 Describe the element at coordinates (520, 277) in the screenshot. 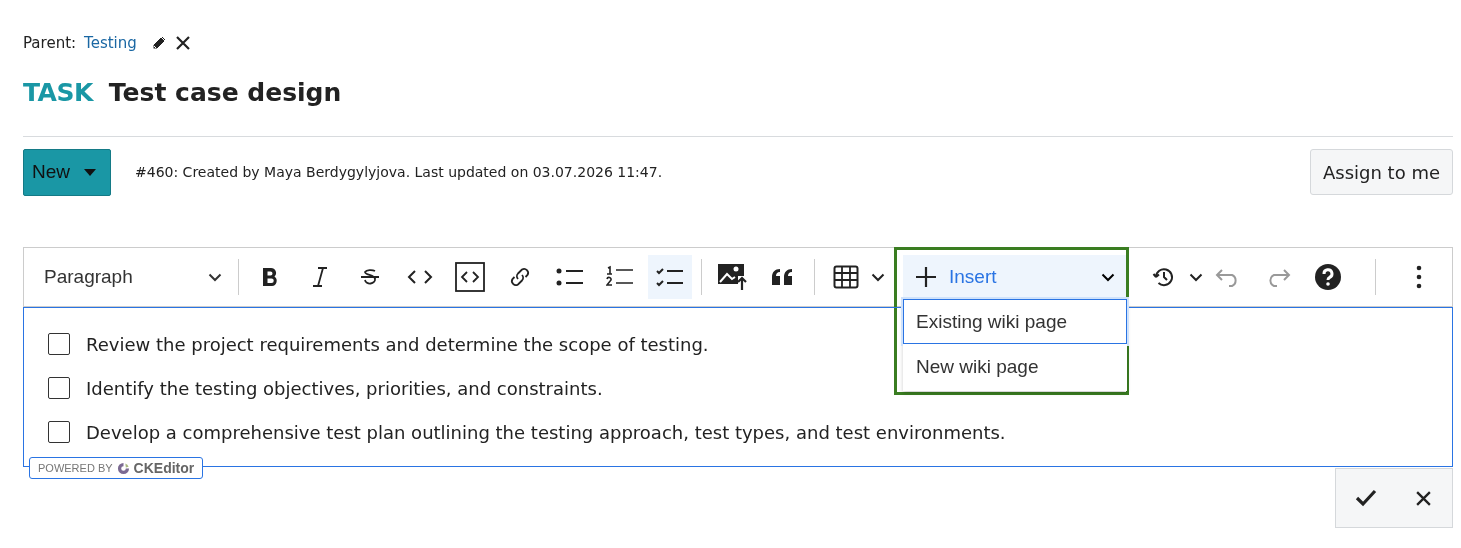

I see `link-icon` at that location.